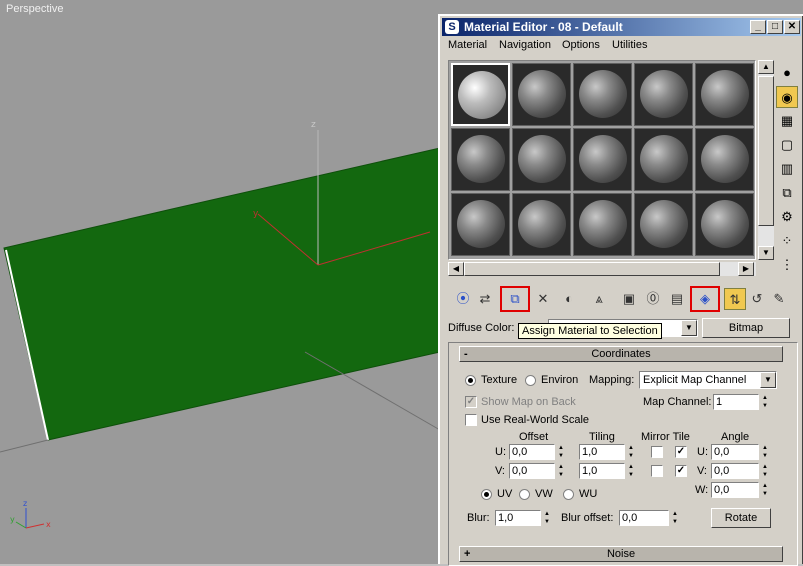  Describe the element at coordinates (467, 45) in the screenshot. I see `menu-material: Material` at that location.